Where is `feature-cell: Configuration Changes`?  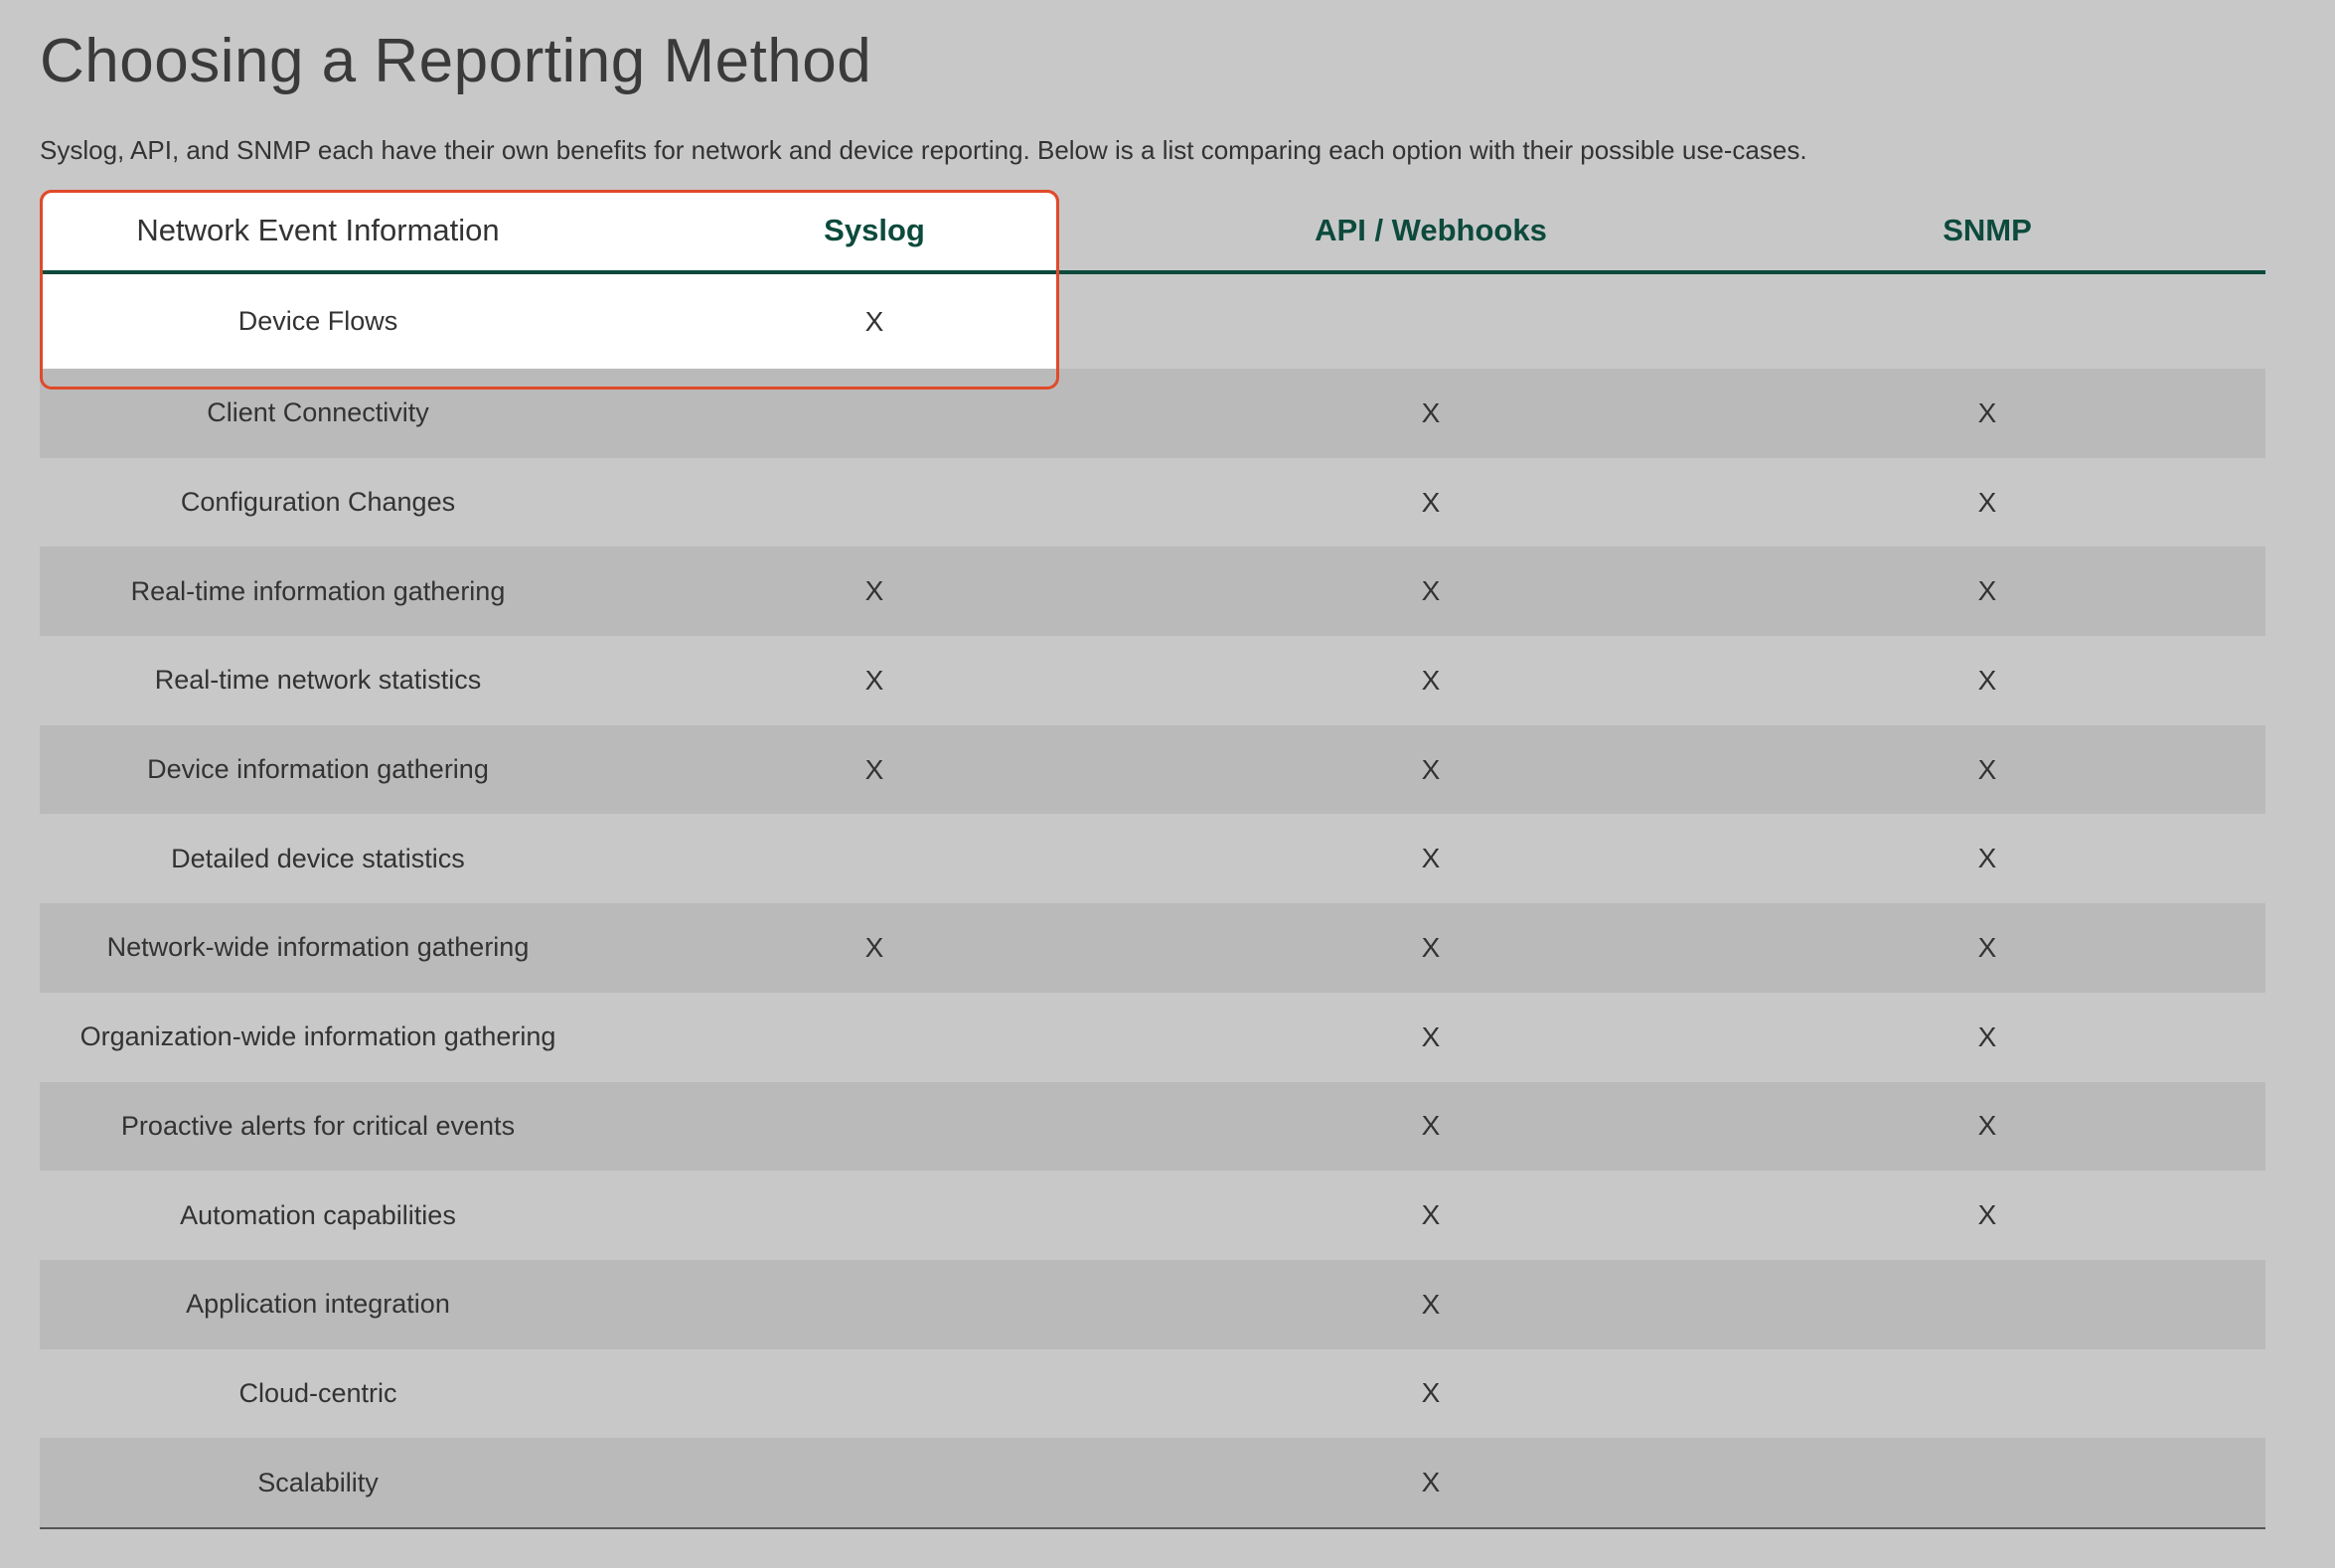
feature-cell: Configuration Changes is located at coordinates (318, 503).